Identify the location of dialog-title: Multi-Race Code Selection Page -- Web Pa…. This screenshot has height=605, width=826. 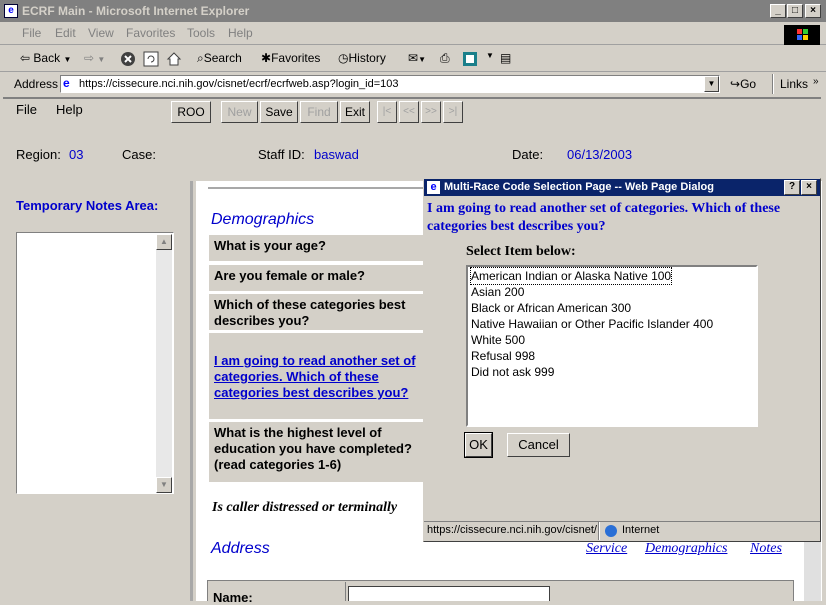
(579, 187).